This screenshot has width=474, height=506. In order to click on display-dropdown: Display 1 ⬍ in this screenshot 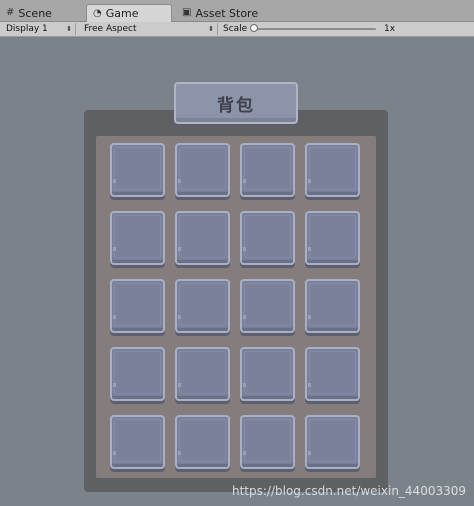, I will do `click(39, 29)`.